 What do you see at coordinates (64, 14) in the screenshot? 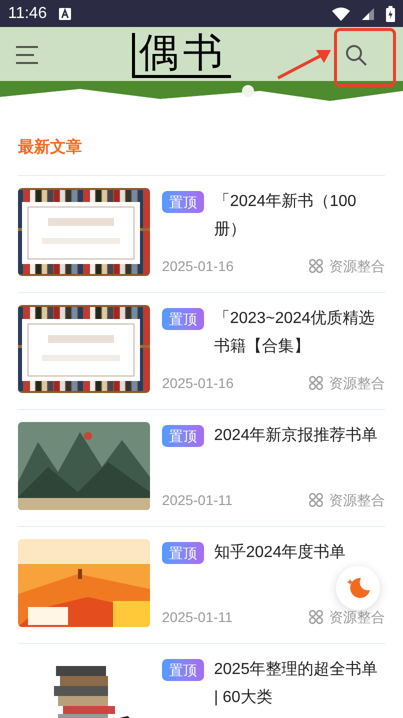
I see `keyboard-icon` at bounding box center [64, 14].